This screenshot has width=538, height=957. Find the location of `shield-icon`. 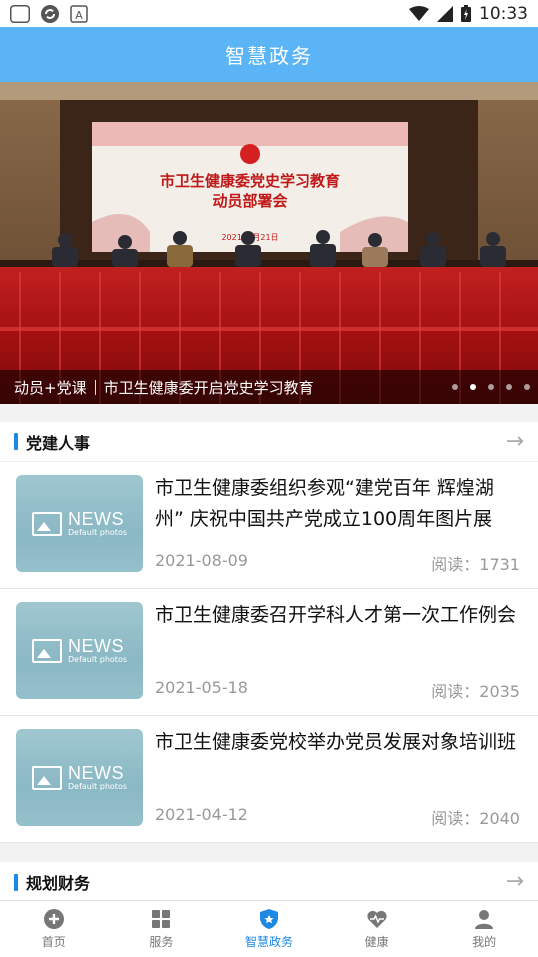

shield-icon is located at coordinates (268, 919).